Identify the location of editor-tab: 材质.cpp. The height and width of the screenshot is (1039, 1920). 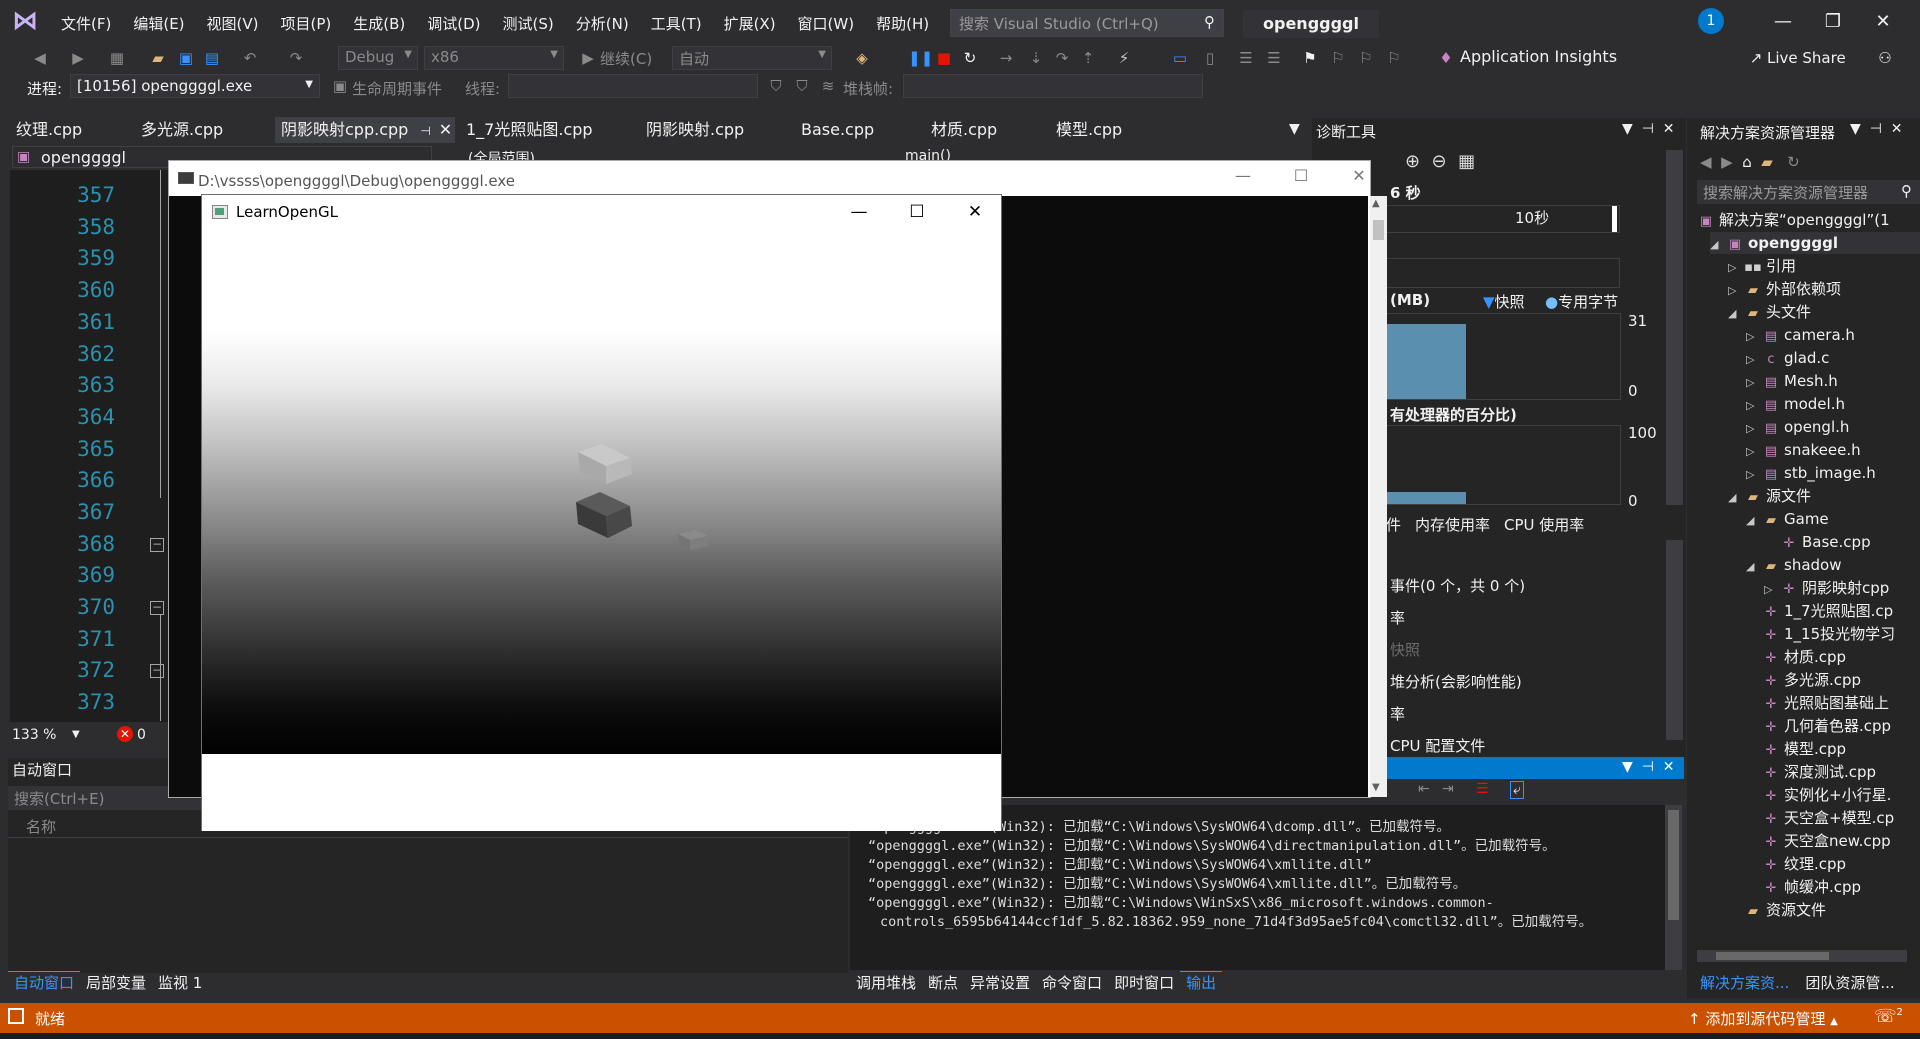
(964, 130).